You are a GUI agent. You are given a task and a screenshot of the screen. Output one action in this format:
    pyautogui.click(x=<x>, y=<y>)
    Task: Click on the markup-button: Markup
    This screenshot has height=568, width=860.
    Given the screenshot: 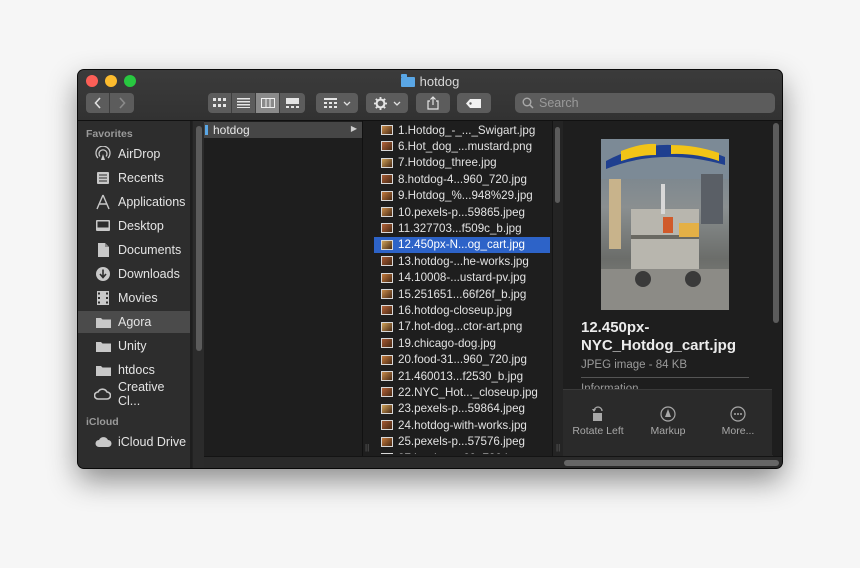 What is the action you would take?
    pyautogui.click(x=668, y=420)
    